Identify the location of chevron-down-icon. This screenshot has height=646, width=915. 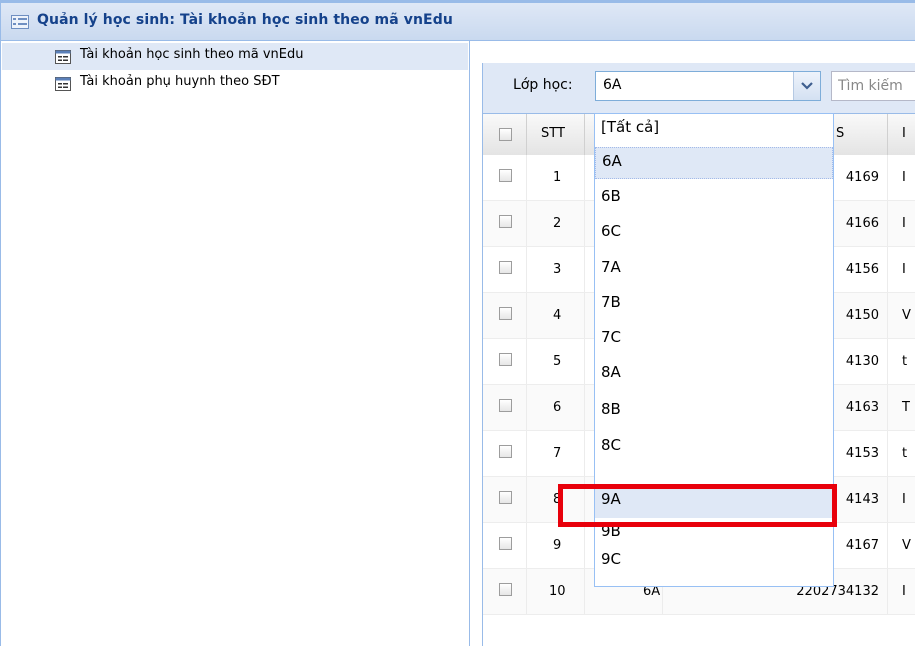
(806, 86).